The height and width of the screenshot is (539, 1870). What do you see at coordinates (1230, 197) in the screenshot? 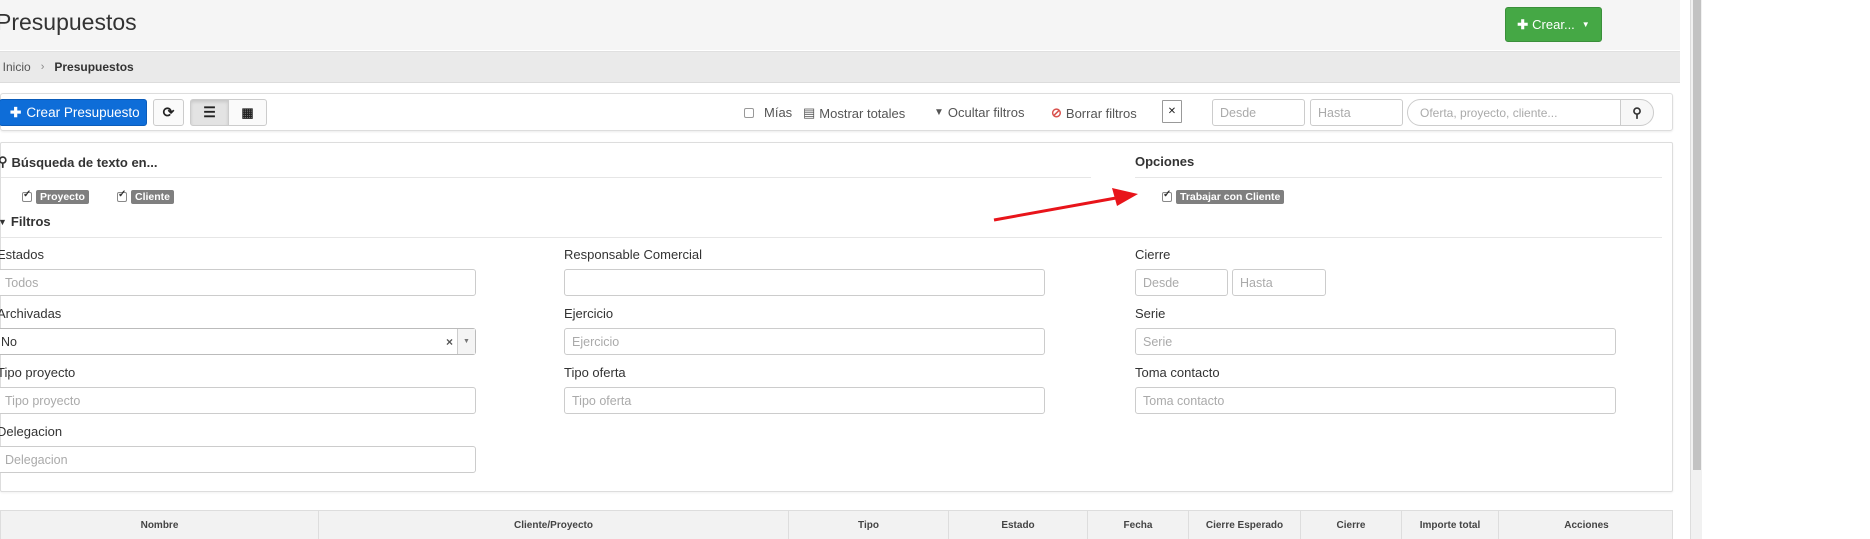
I see `option-label: Trabajar con Cliente` at bounding box center [1230, 197].